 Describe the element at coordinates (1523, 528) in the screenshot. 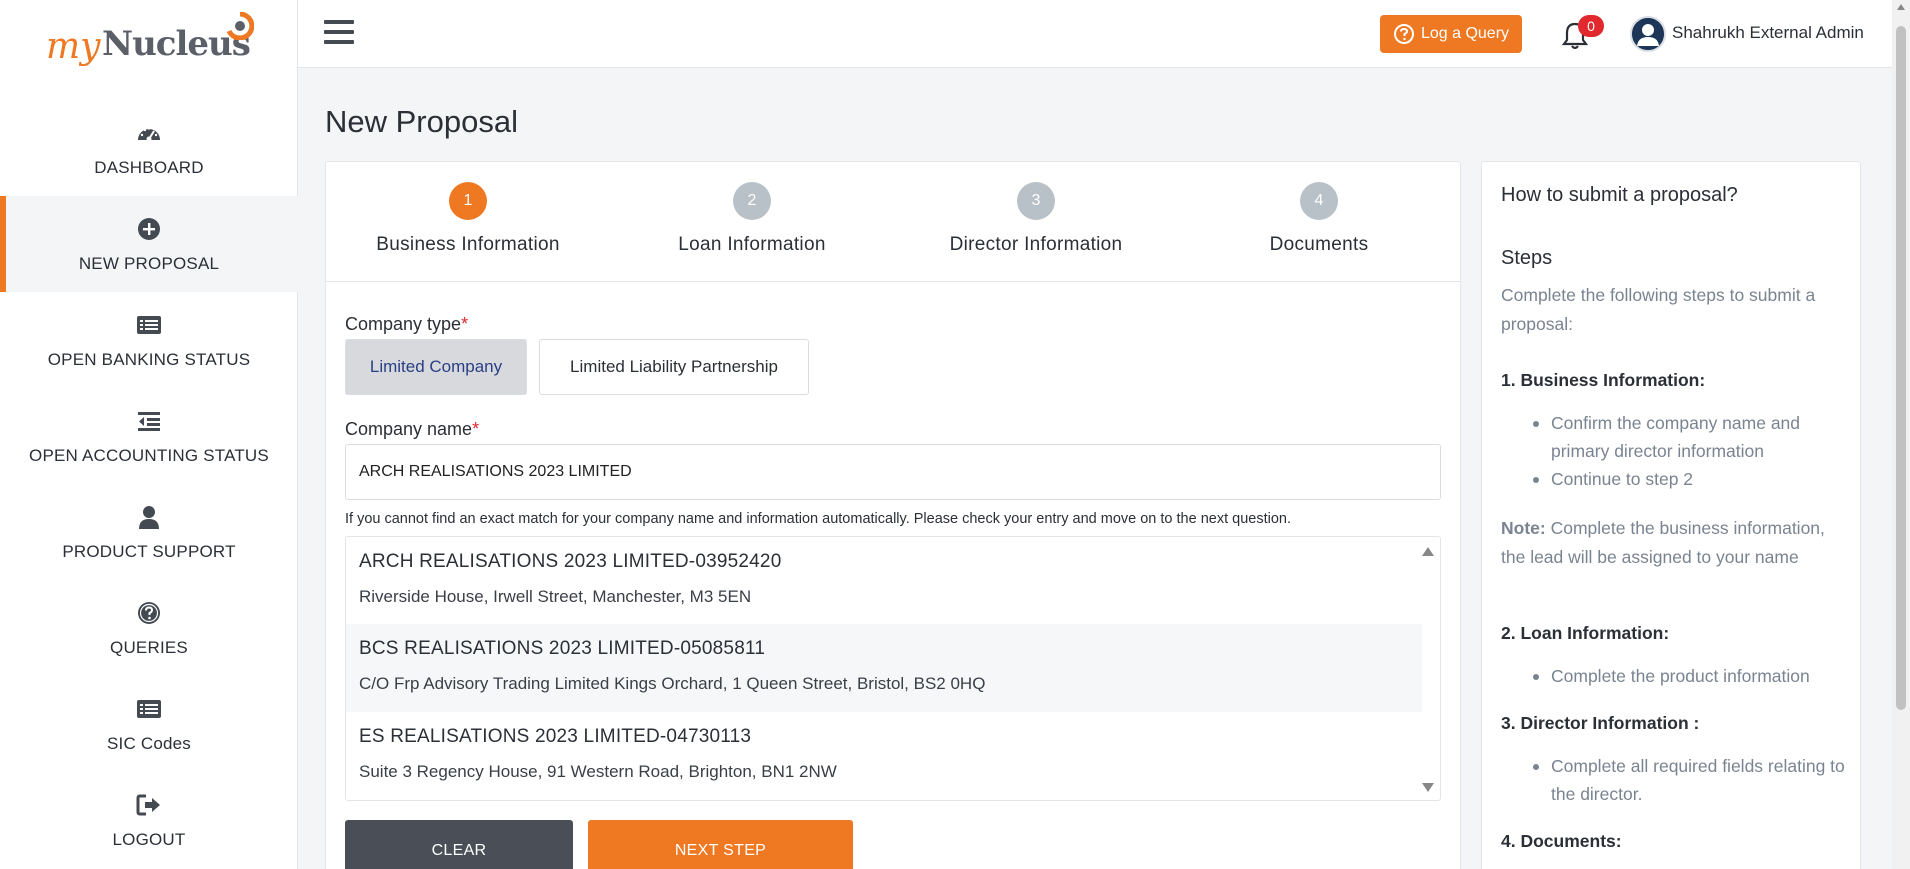

I see `help-note-label: Note:` at that location.